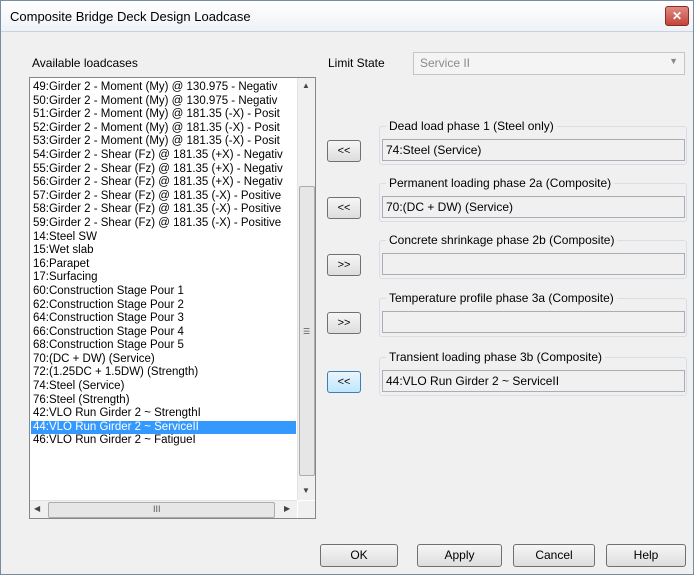 Image resolution: width=694 pixels, height=575 pixels. I want to click on phase1-field: 74:Steel (Service), so click(533, 150).